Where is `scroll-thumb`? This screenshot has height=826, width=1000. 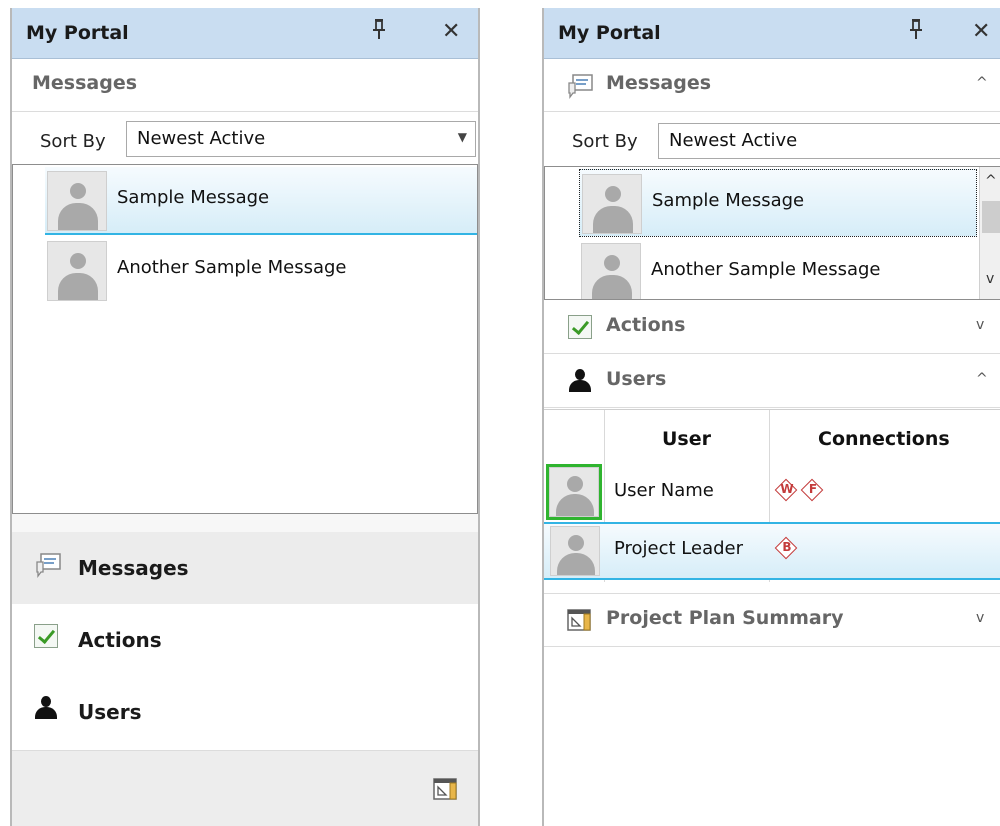
scroll-thumb is located at coordinates (991, 217).